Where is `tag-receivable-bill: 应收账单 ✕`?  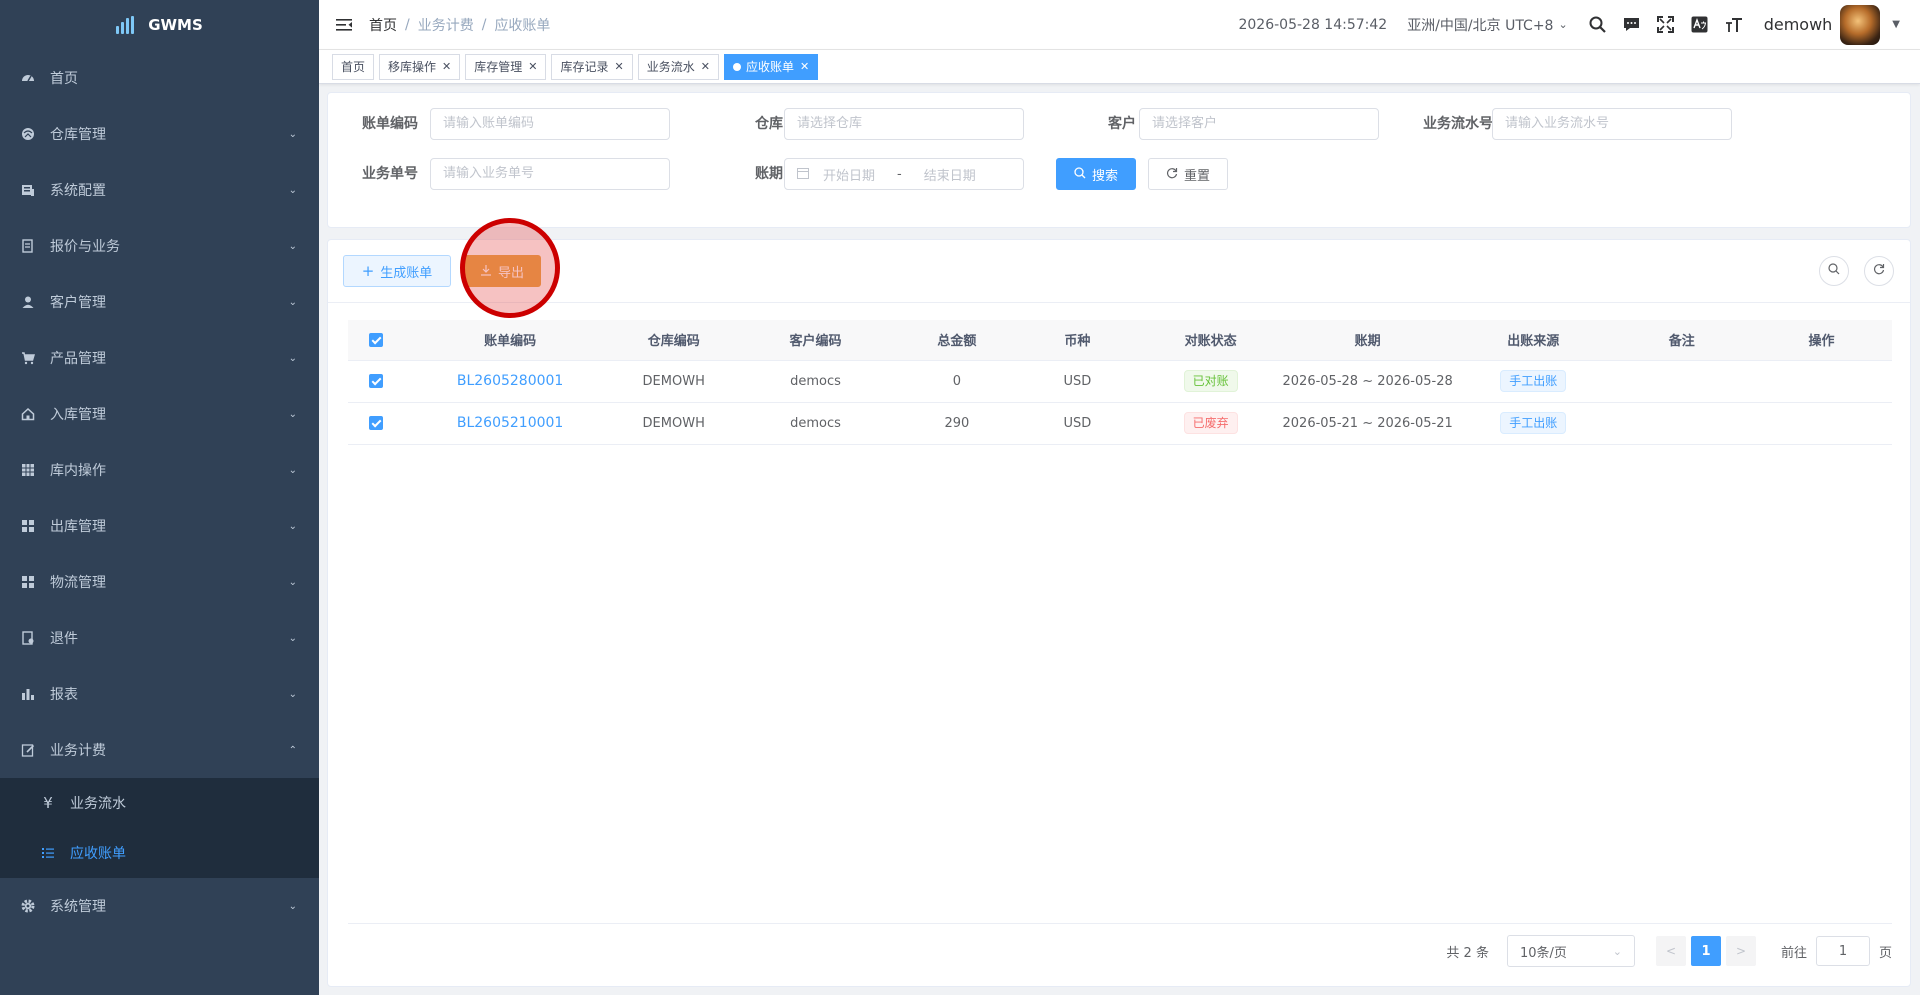 tag-receivable-bill: 应收账单 ✕ is located at coordinates (771, 66).